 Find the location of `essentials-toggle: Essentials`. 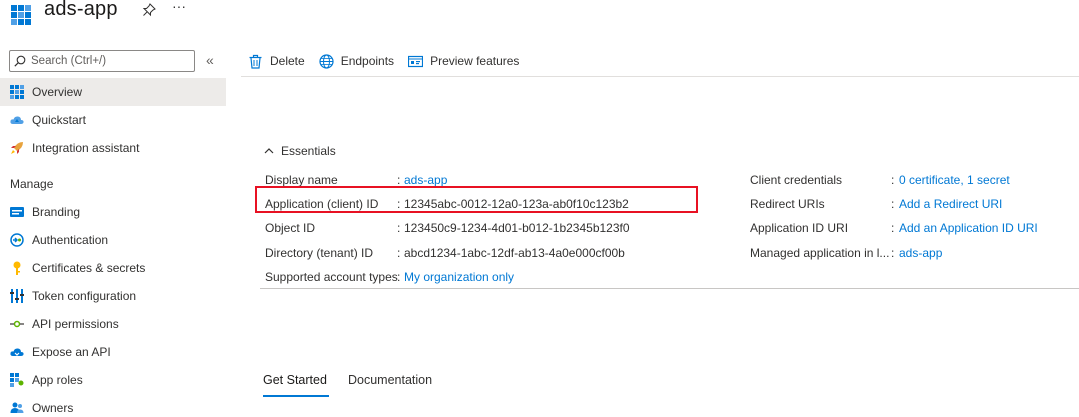

essentials-toggle: Essentials is located at coordinates (300, 151).